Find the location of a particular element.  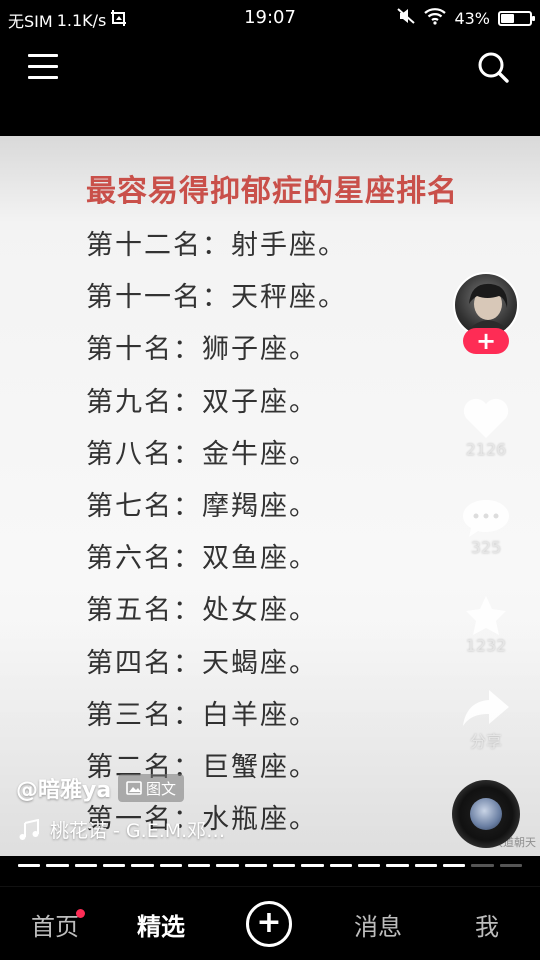

rank-item: 第十名：狮子座。 is located at coordinates (202, 350).